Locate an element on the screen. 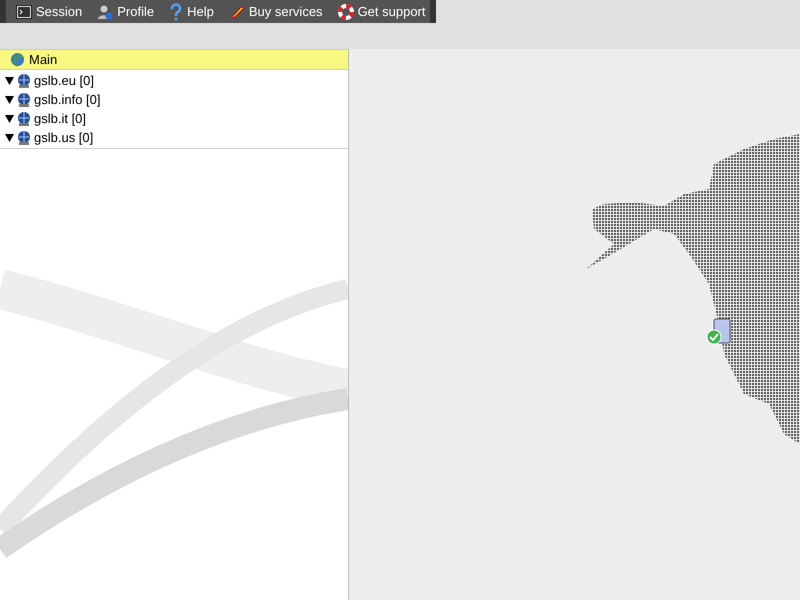 The width and height of the screenshot is (800, 600). user-info-icon is located at coordinates (105, 12).